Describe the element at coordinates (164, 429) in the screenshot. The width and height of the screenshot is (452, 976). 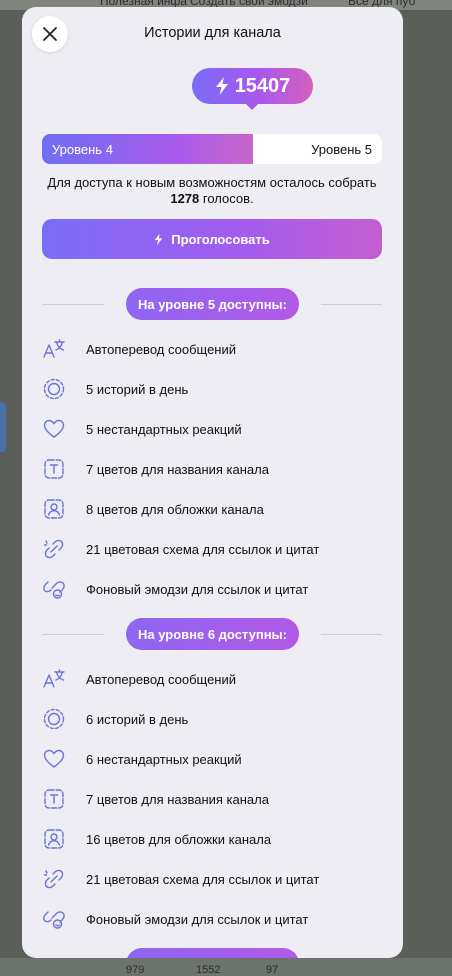
I see `feature-label: 5 нестандартных реакций` at that location.